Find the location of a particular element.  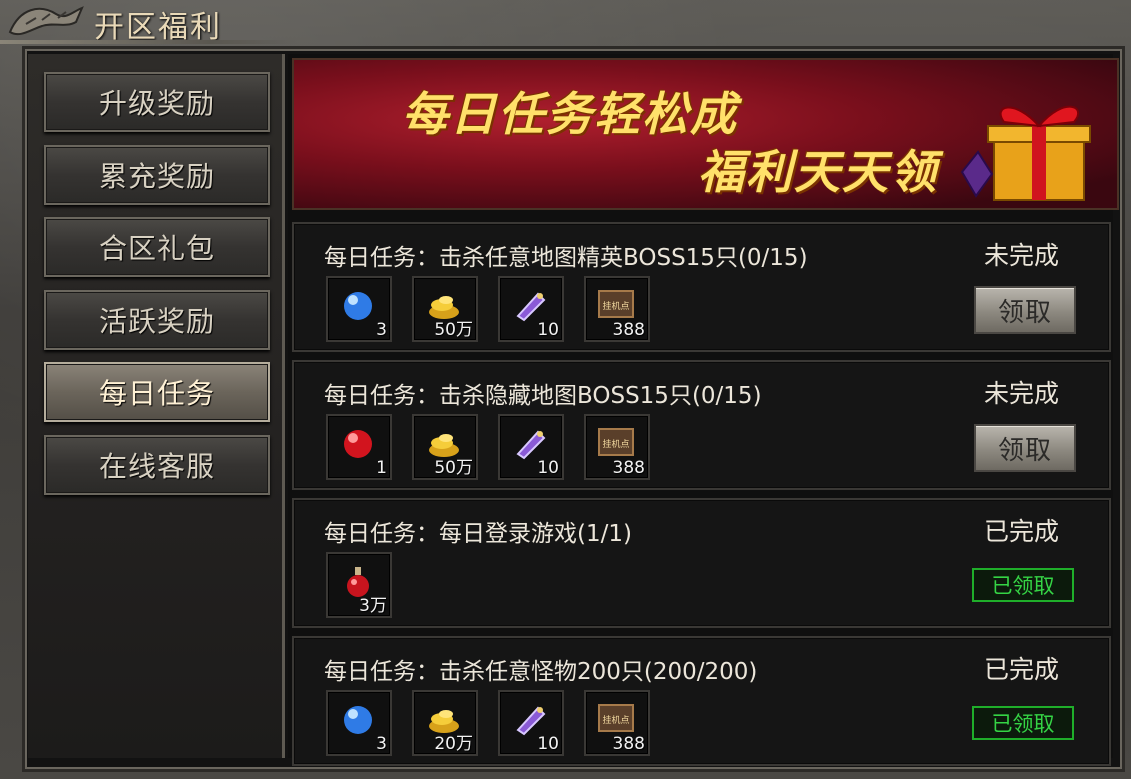

dragon-ornament-icon is located at coordinates (46, 21).